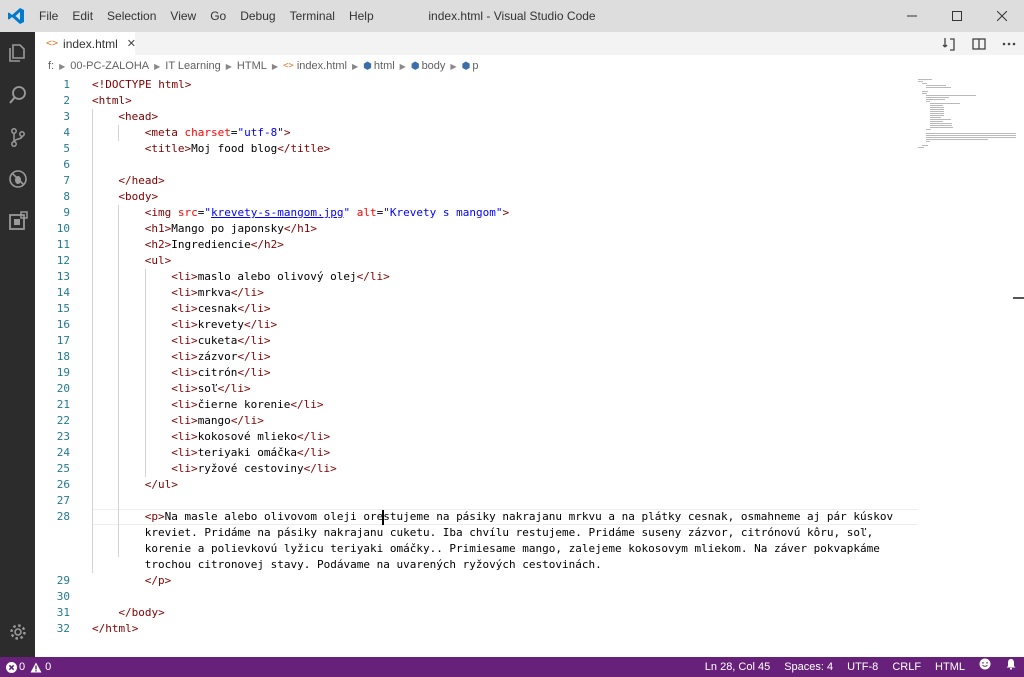  Describe the element at coordinates (384, 66) in the screenshot. I see `breadcrumb-symbol-html: html` at that location.